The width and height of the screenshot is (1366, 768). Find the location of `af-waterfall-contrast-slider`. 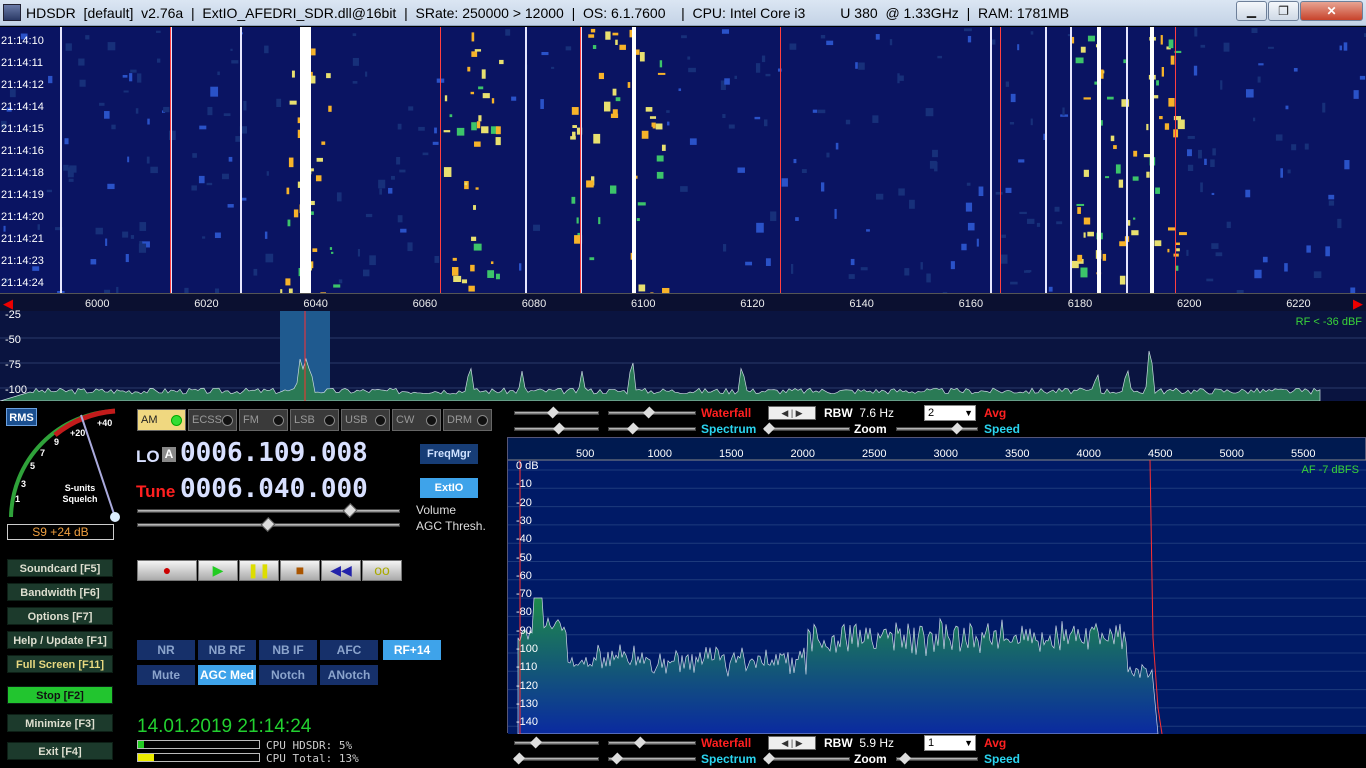

af-waterfall-contrast-slider is located at coordinates (652, 742).